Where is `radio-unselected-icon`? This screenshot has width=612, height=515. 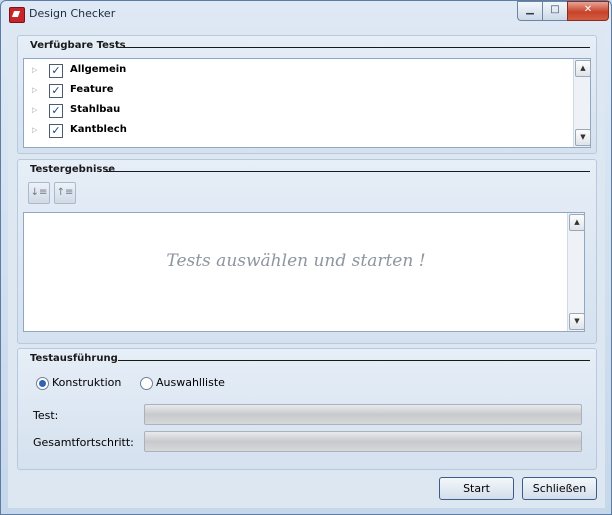 radio-unselected-icon is located at coordinates (146, 383).